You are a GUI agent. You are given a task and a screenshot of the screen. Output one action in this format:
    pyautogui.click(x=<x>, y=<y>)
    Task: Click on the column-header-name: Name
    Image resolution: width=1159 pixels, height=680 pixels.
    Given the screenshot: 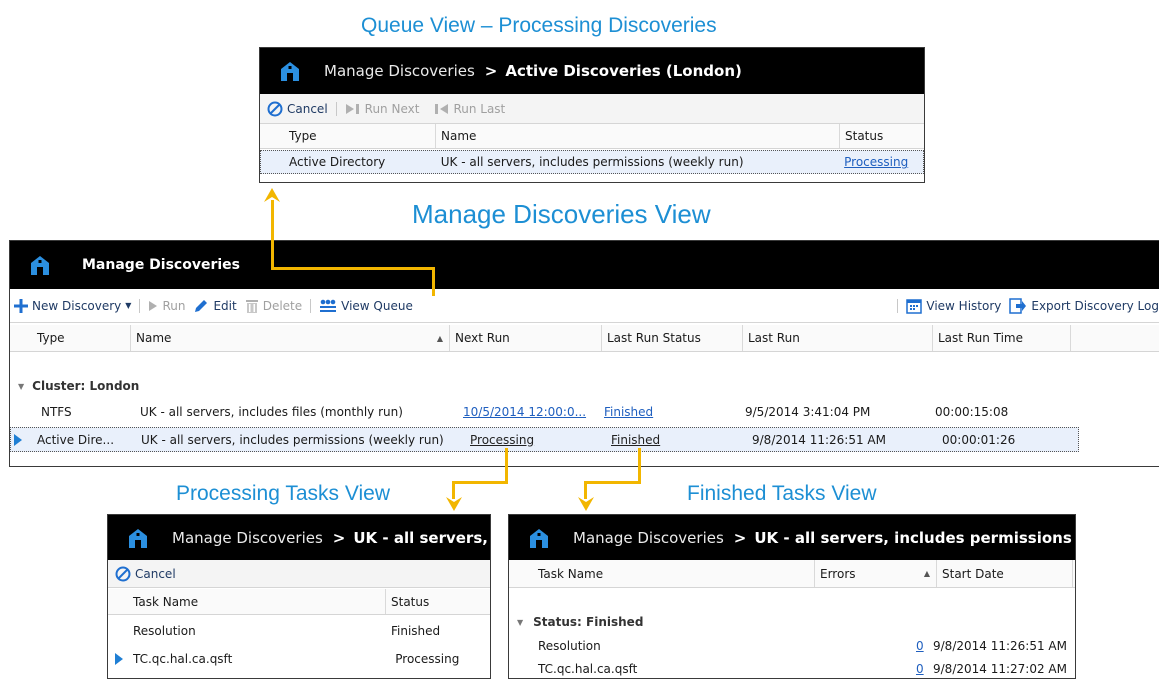 What is the action you would take?
    pyautogui.click(x=638, y=136)
    